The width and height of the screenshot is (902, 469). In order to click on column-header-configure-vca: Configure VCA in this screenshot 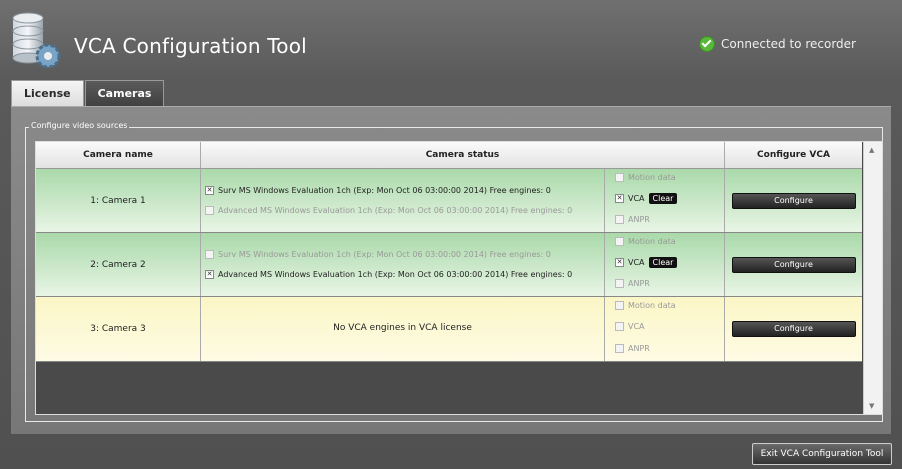, I will do `click(793, 155)`.